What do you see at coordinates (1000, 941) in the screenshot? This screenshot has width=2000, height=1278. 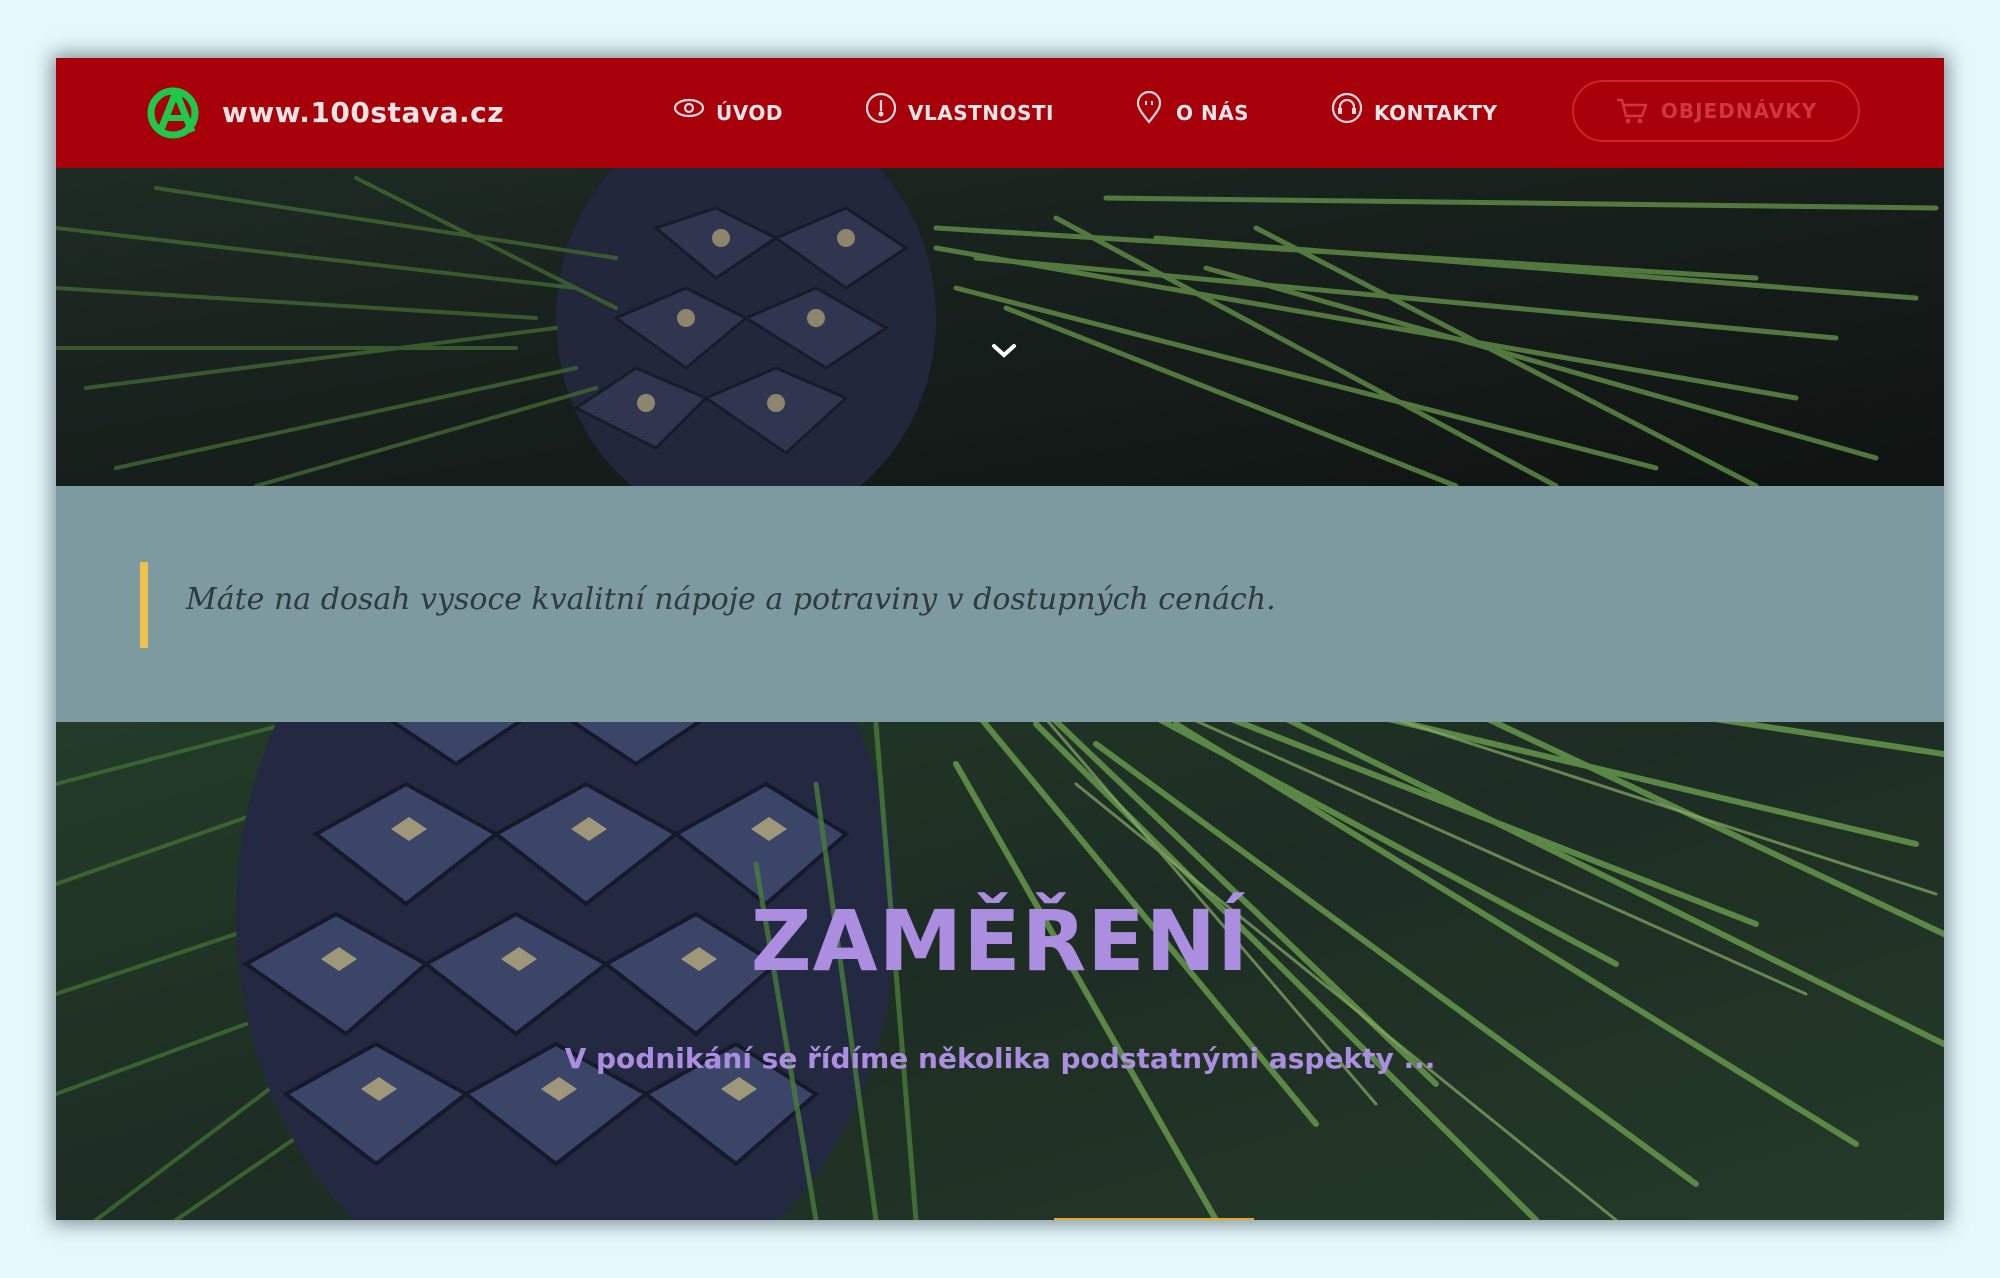 I see `section-title: ZAMĚŘENÍ` at bounding box center [1000, 941].